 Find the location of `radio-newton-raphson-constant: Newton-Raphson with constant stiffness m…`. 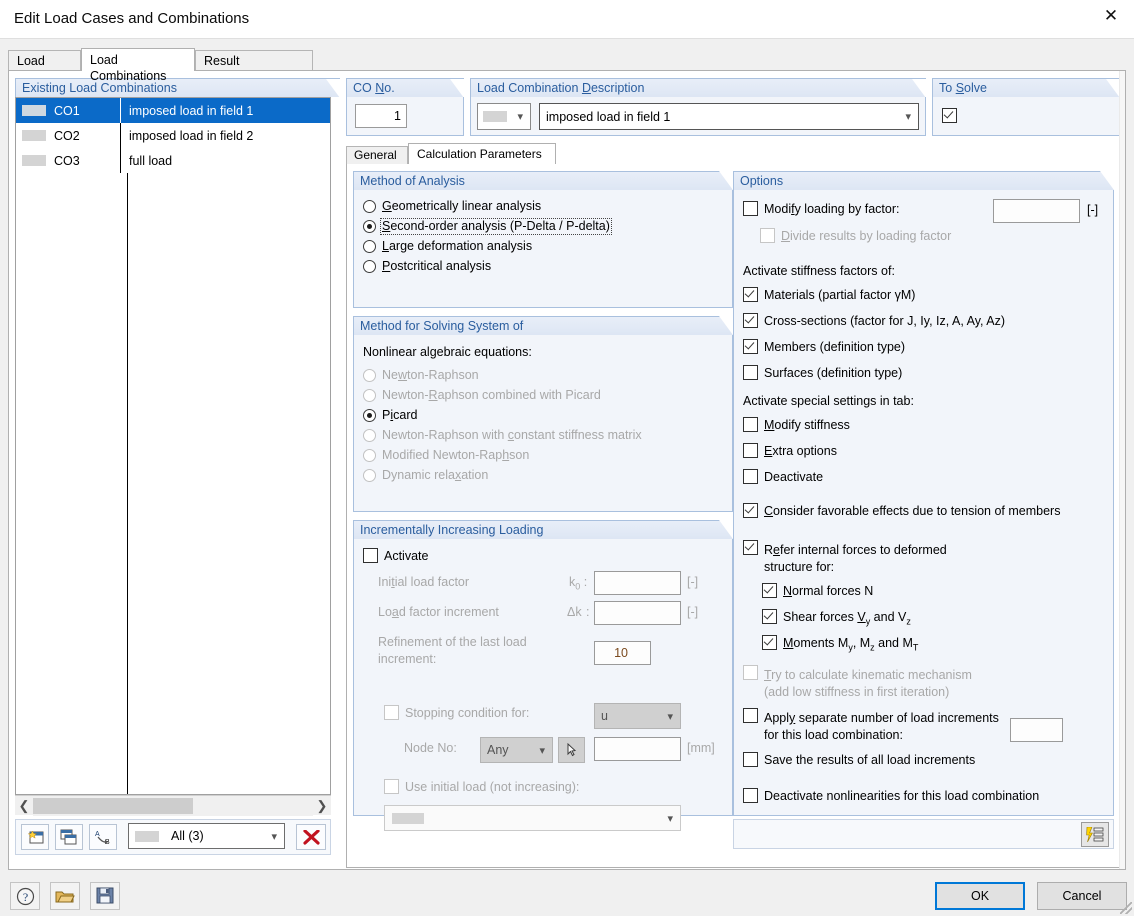

radio-newton-raphson-constant: Newton-Raphson with constant stiffness m… is located at coordinates (547, 435).